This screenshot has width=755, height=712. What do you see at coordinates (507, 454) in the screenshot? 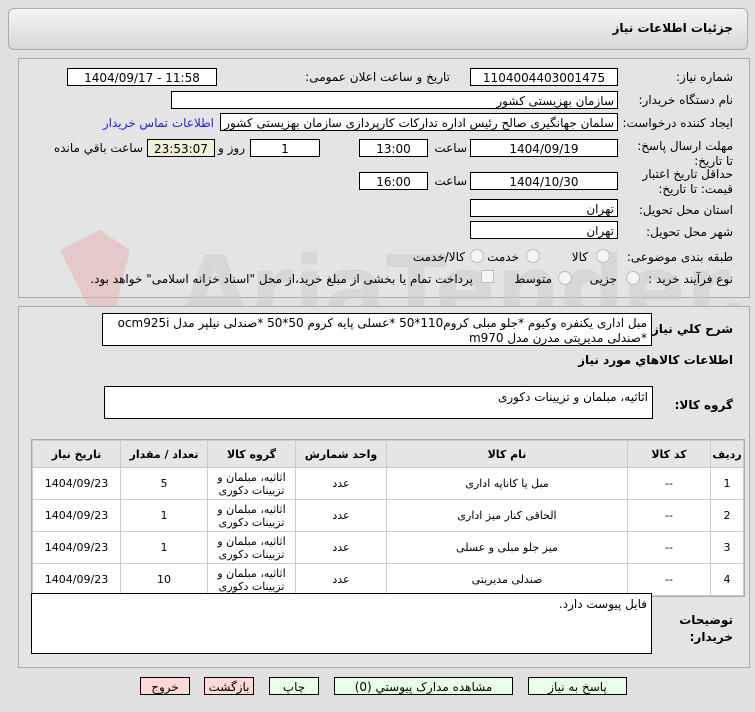
I see `col-name: نام کالا` at bounding box center [507, 454].